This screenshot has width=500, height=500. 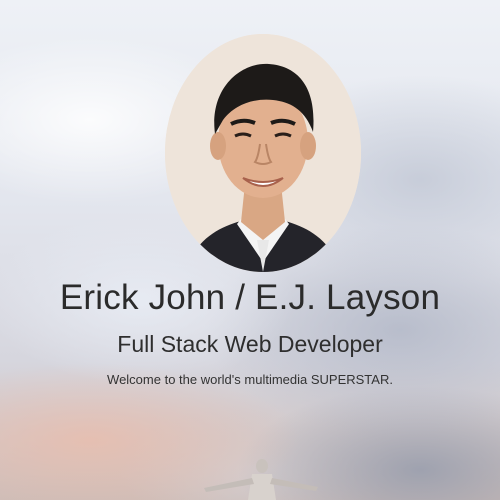 I want to click on profile-job-title: Full Stack Web Developer, so click(x=250, y=344).